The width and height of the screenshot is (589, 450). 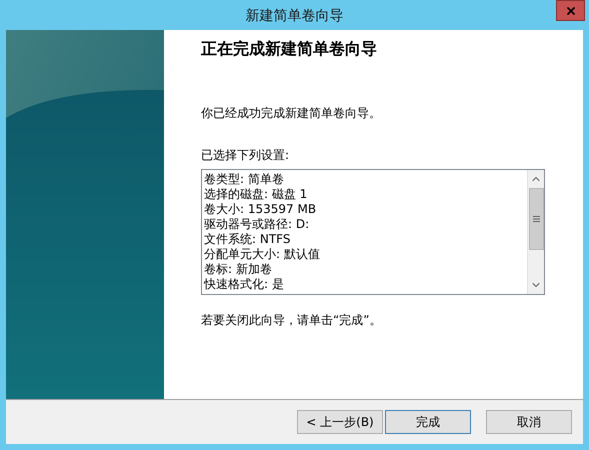 I want to click on settings-label: 已选择下列设置:, so click(x=245, y=155).